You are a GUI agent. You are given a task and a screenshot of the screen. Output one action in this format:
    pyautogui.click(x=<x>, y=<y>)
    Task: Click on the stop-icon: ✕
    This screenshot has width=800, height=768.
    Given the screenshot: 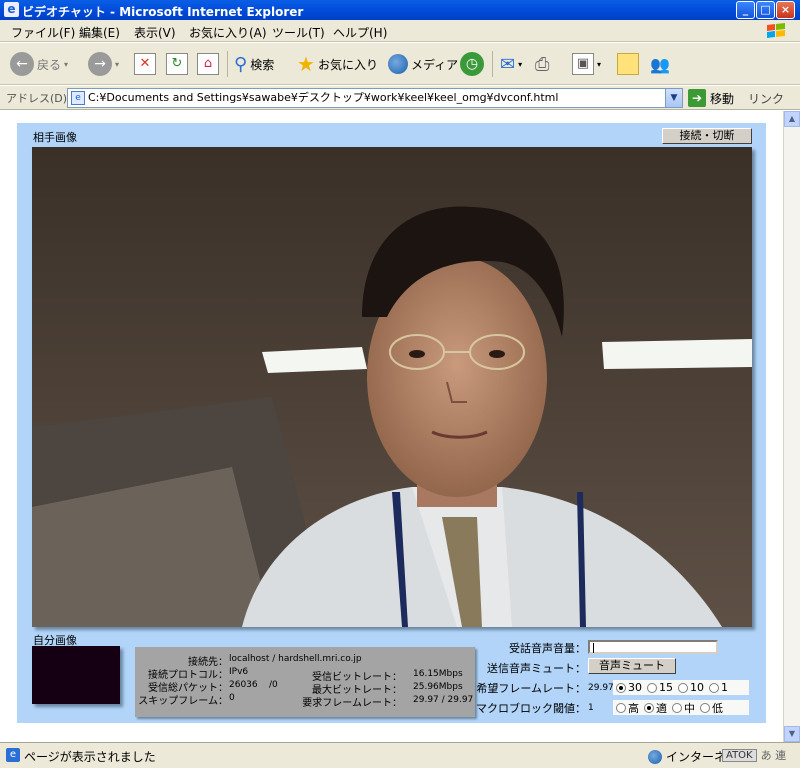 What is the action you would take?
    pyautogui.click(x=145, y=64)
    